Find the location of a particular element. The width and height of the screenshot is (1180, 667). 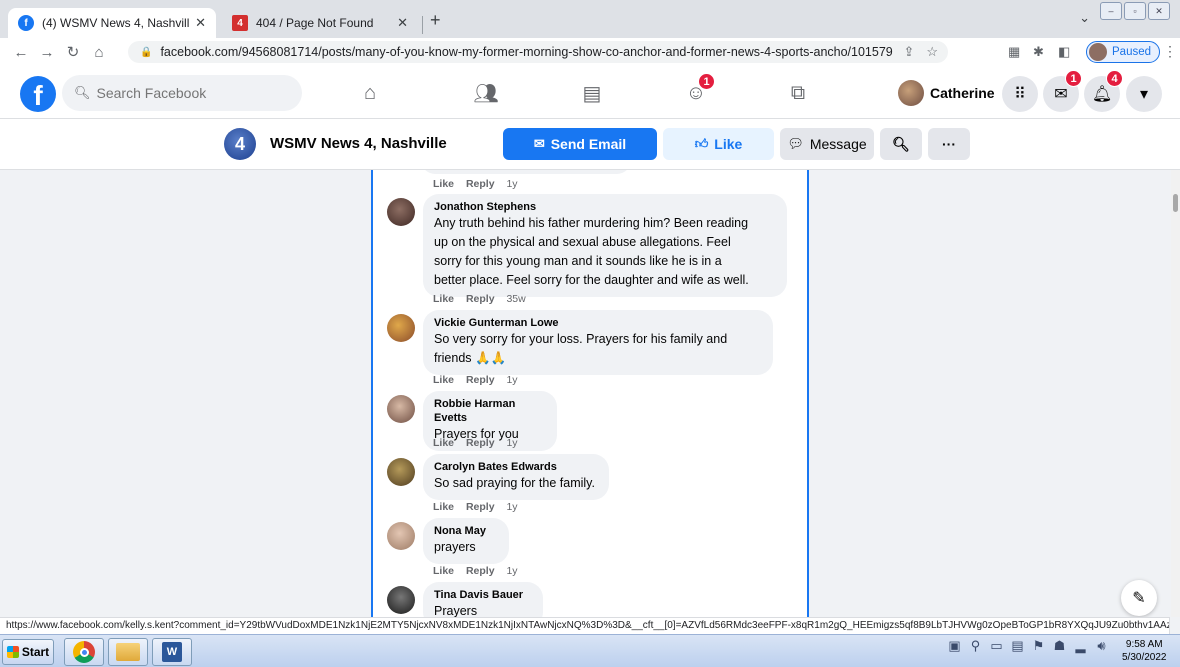

tray-network-icon: ⚲ is located at coordinates (975, 645).